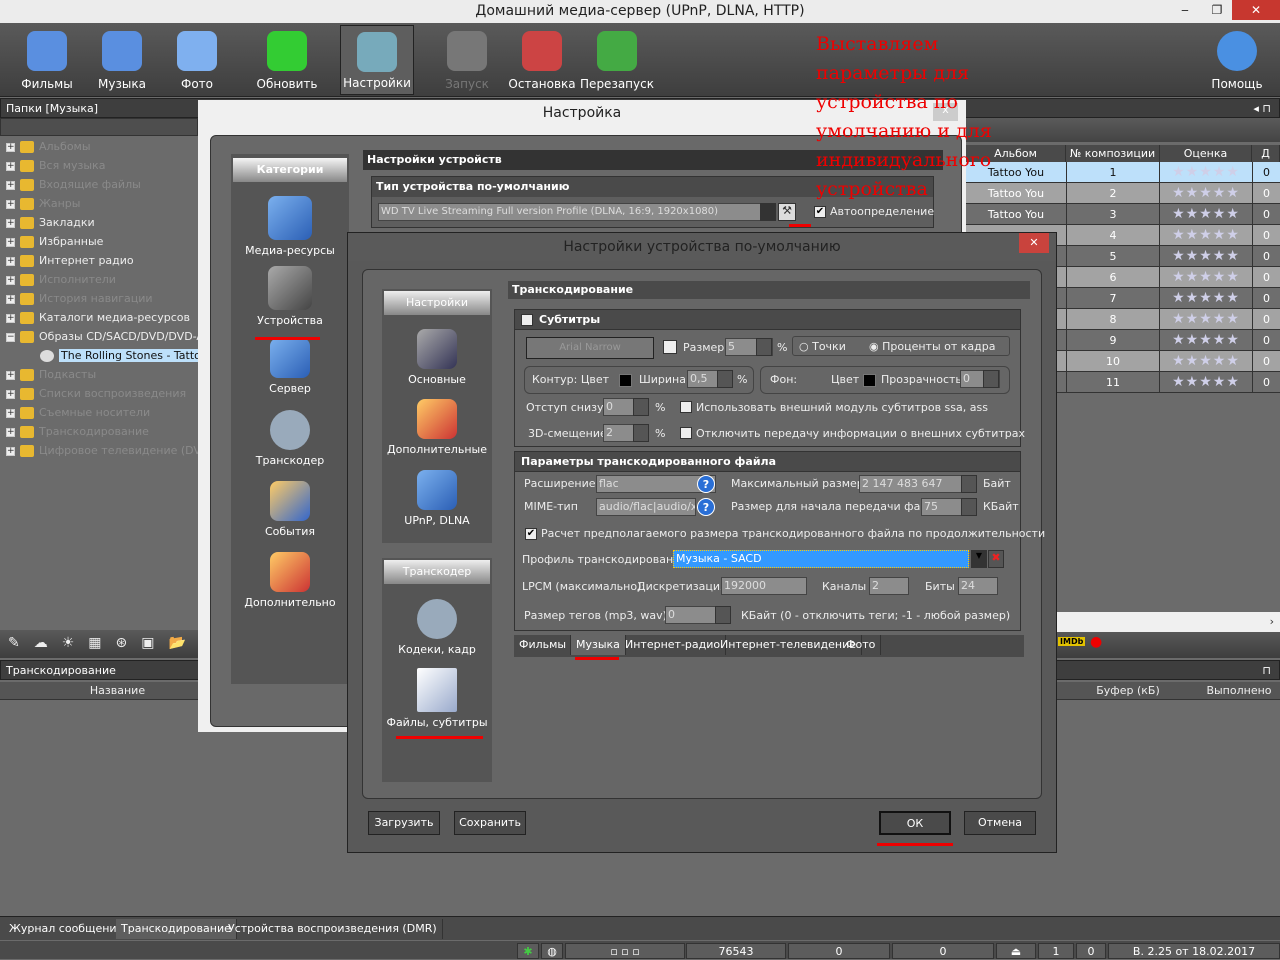  What do you see at coordinates (1113, 153) in the screenshot?
I see `column-header: № композиции` at bounding box center [1113, 153].